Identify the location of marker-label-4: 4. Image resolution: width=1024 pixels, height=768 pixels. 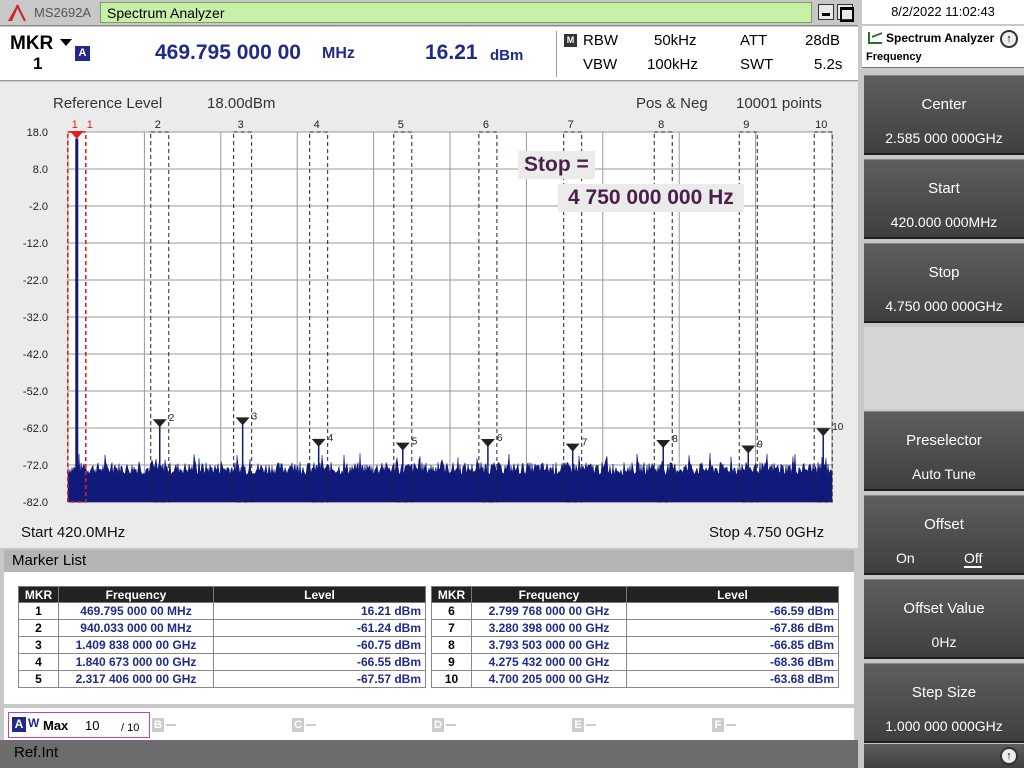
(331, 438).